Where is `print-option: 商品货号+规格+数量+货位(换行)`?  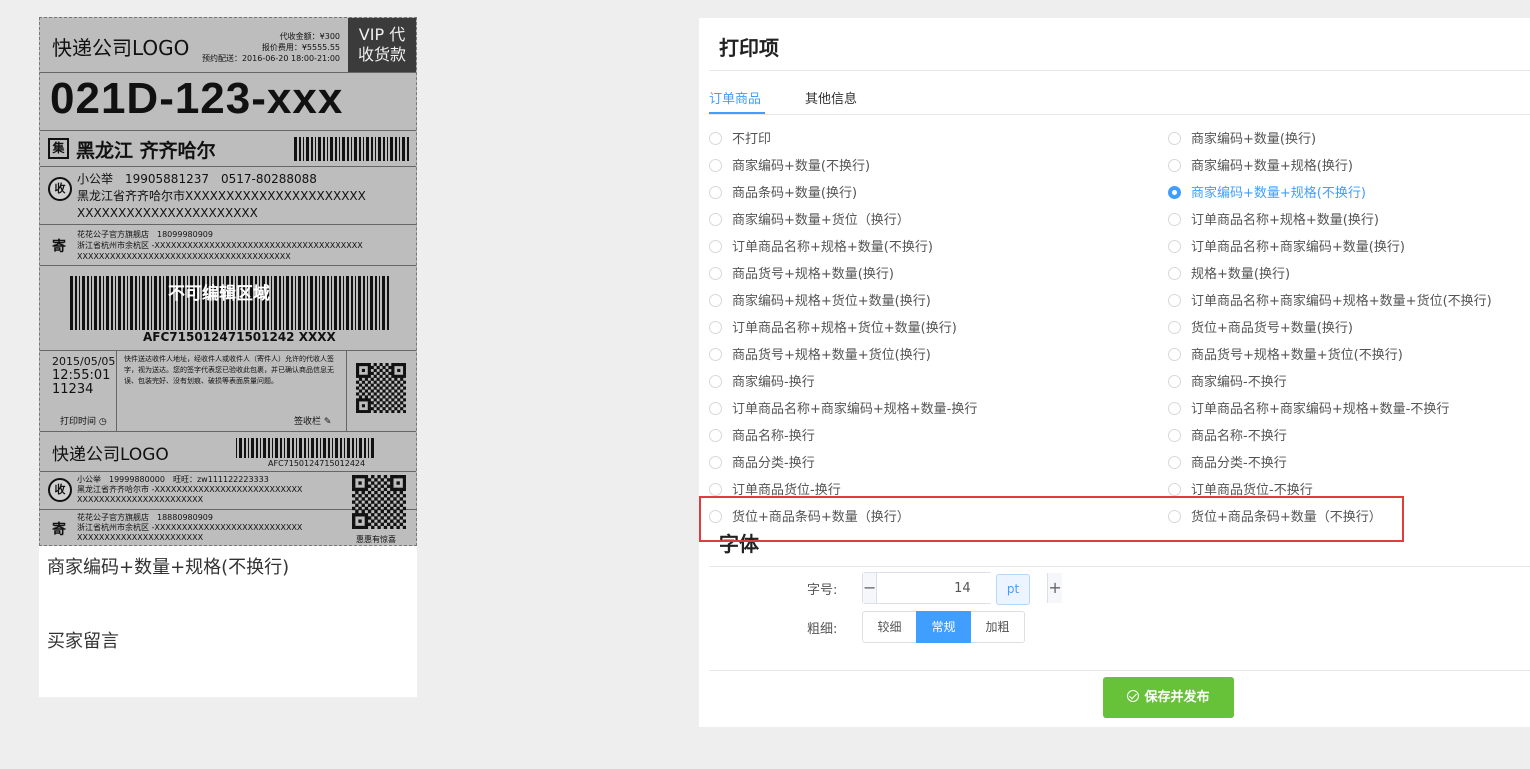 print-option: 商品货号+规格+数量+货位(换行) is located at coordinates (820, 356).